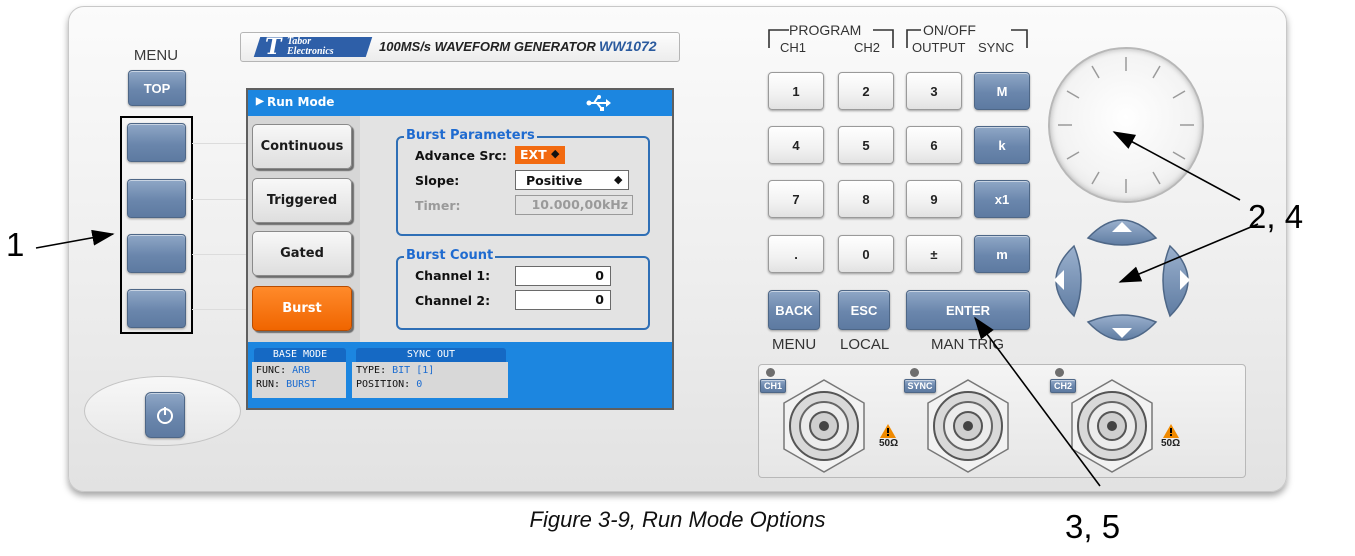 The height and width of the screenshot is (556, 1355). What do you see at coordinates (677, 519) in the screenshot?
I see `figure-caption: Figure 3-9, Run Mode Options` at bounding box center [677, 519].